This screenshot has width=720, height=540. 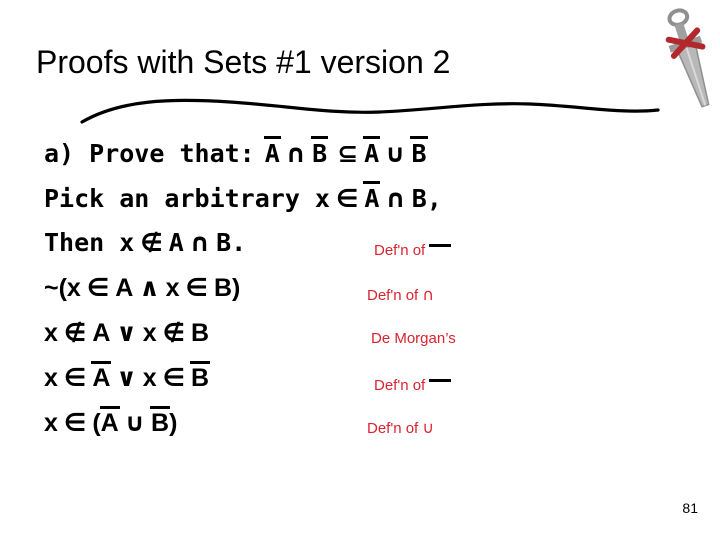 What do you see at coordinates (227, 288) in the screenshot?
I see `line-neg-set-b: B)` at bounding box center [227, 288].